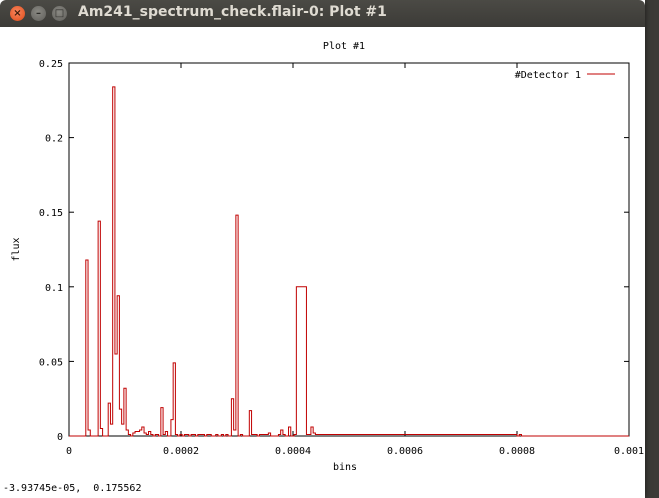 This screenshot has width=659, height=498. Describe the element at coordinates (629, 451) in the screenshot. I see `x-tick-label: 0.001` at that location.